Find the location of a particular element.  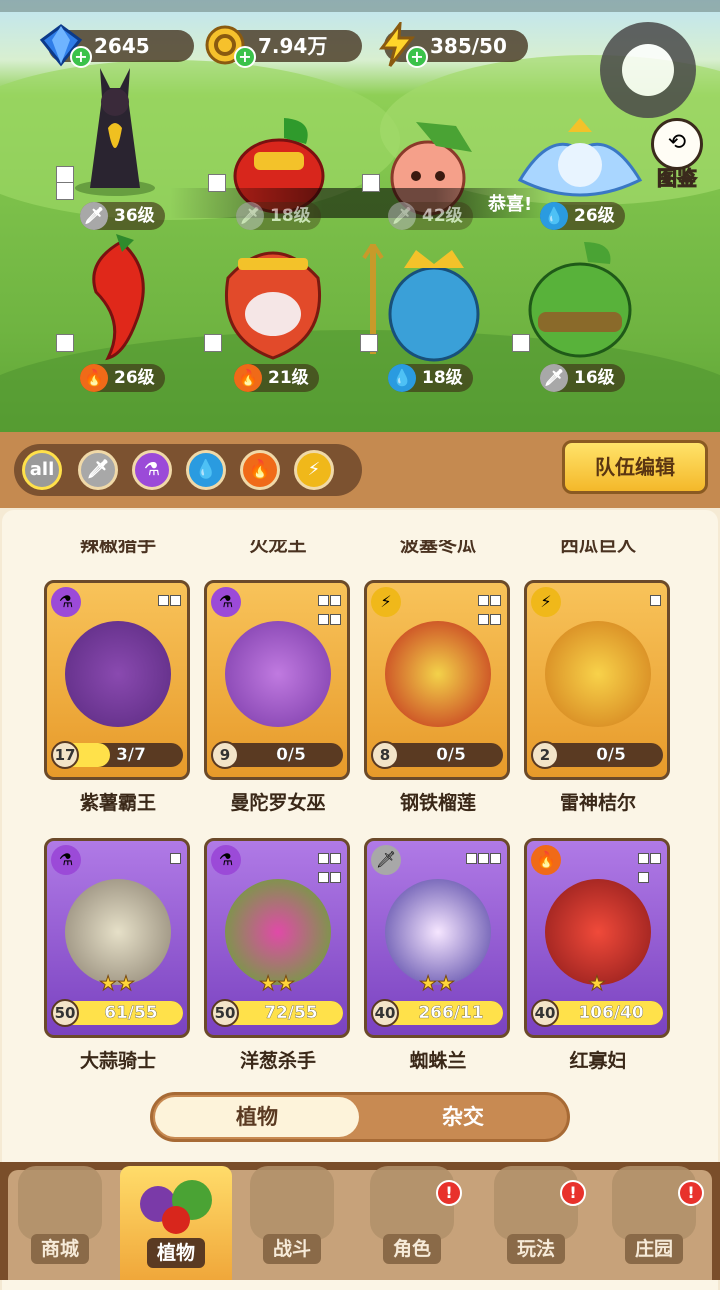

card-level: 2 is located at coordinates (545, 755).